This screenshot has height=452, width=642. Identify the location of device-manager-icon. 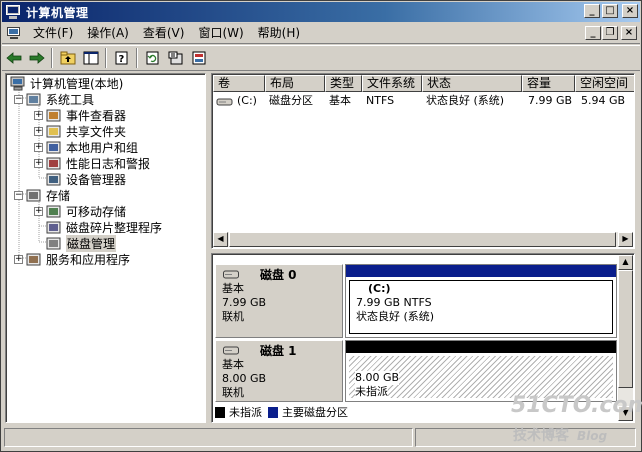
(54, 179).